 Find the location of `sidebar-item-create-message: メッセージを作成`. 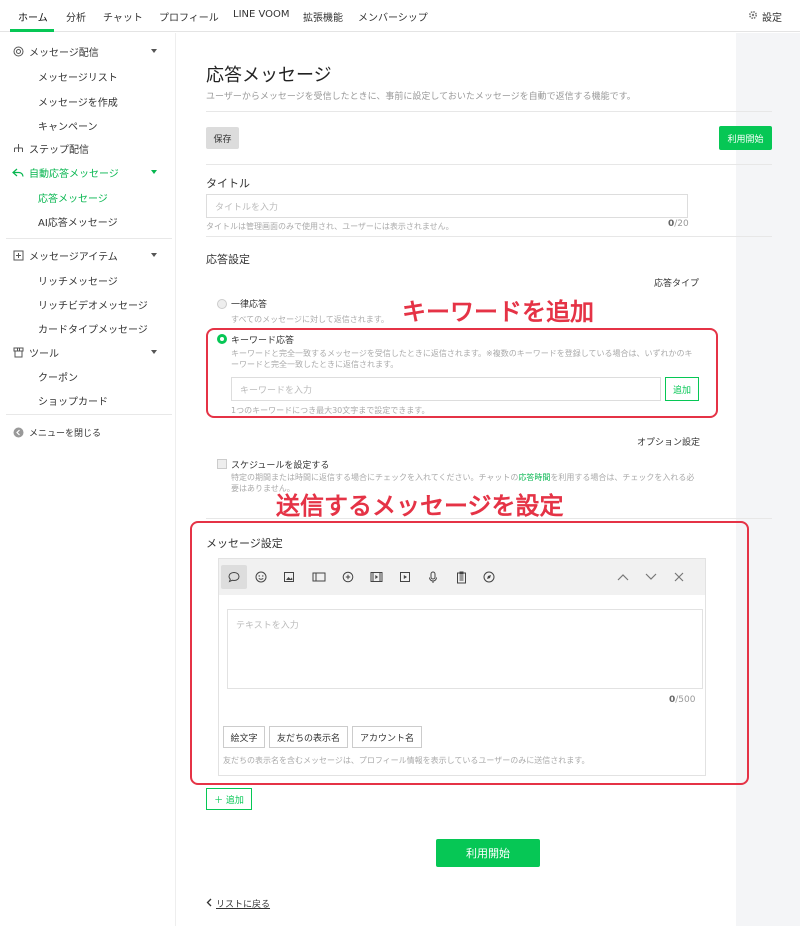

sidebar-item-create-message: メッセージを作成 is located at coordinates (78, 101).